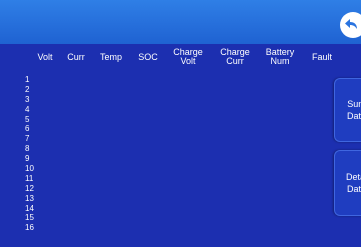 This screenshot has width=361, height=247. What do you see at coordinates (27, 119) in the screenshot?
I see `row-number-5: 5` at bounding box center [27, 119].